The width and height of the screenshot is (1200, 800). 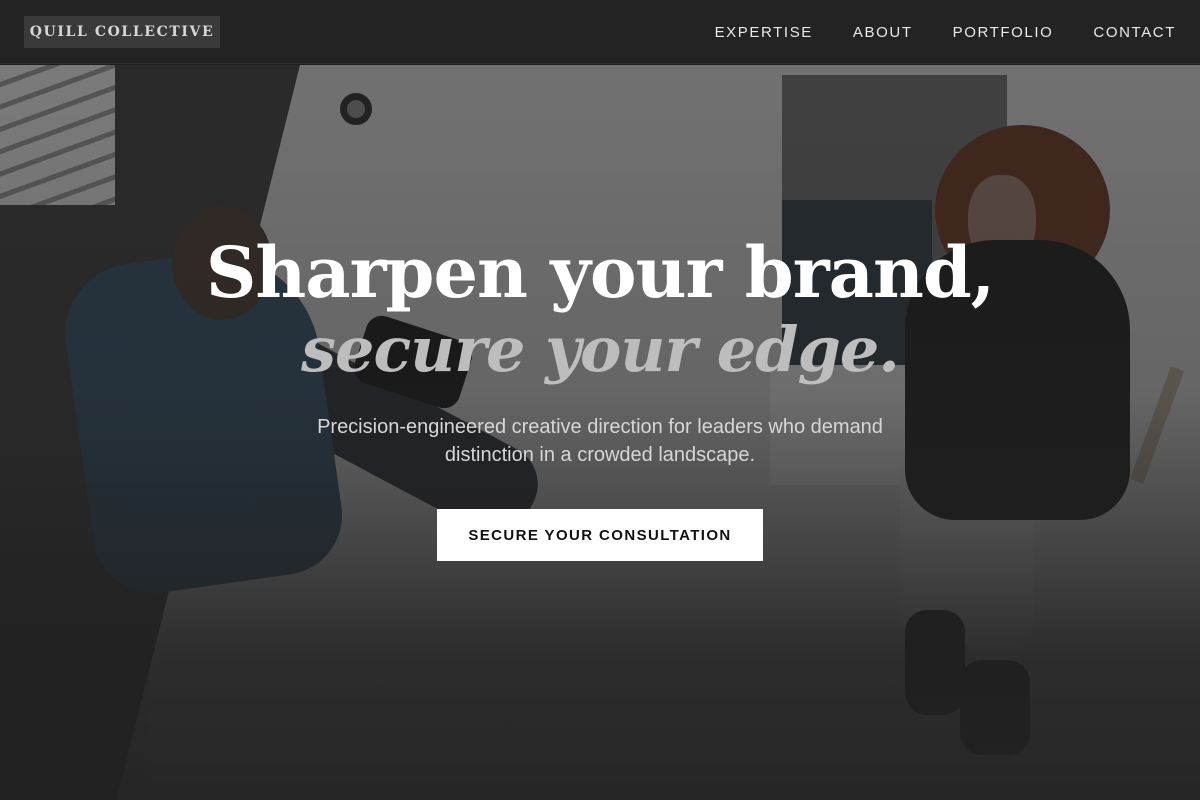 I want to click on hero-headline-accent: secure your edge., so click(x=600, y=349).